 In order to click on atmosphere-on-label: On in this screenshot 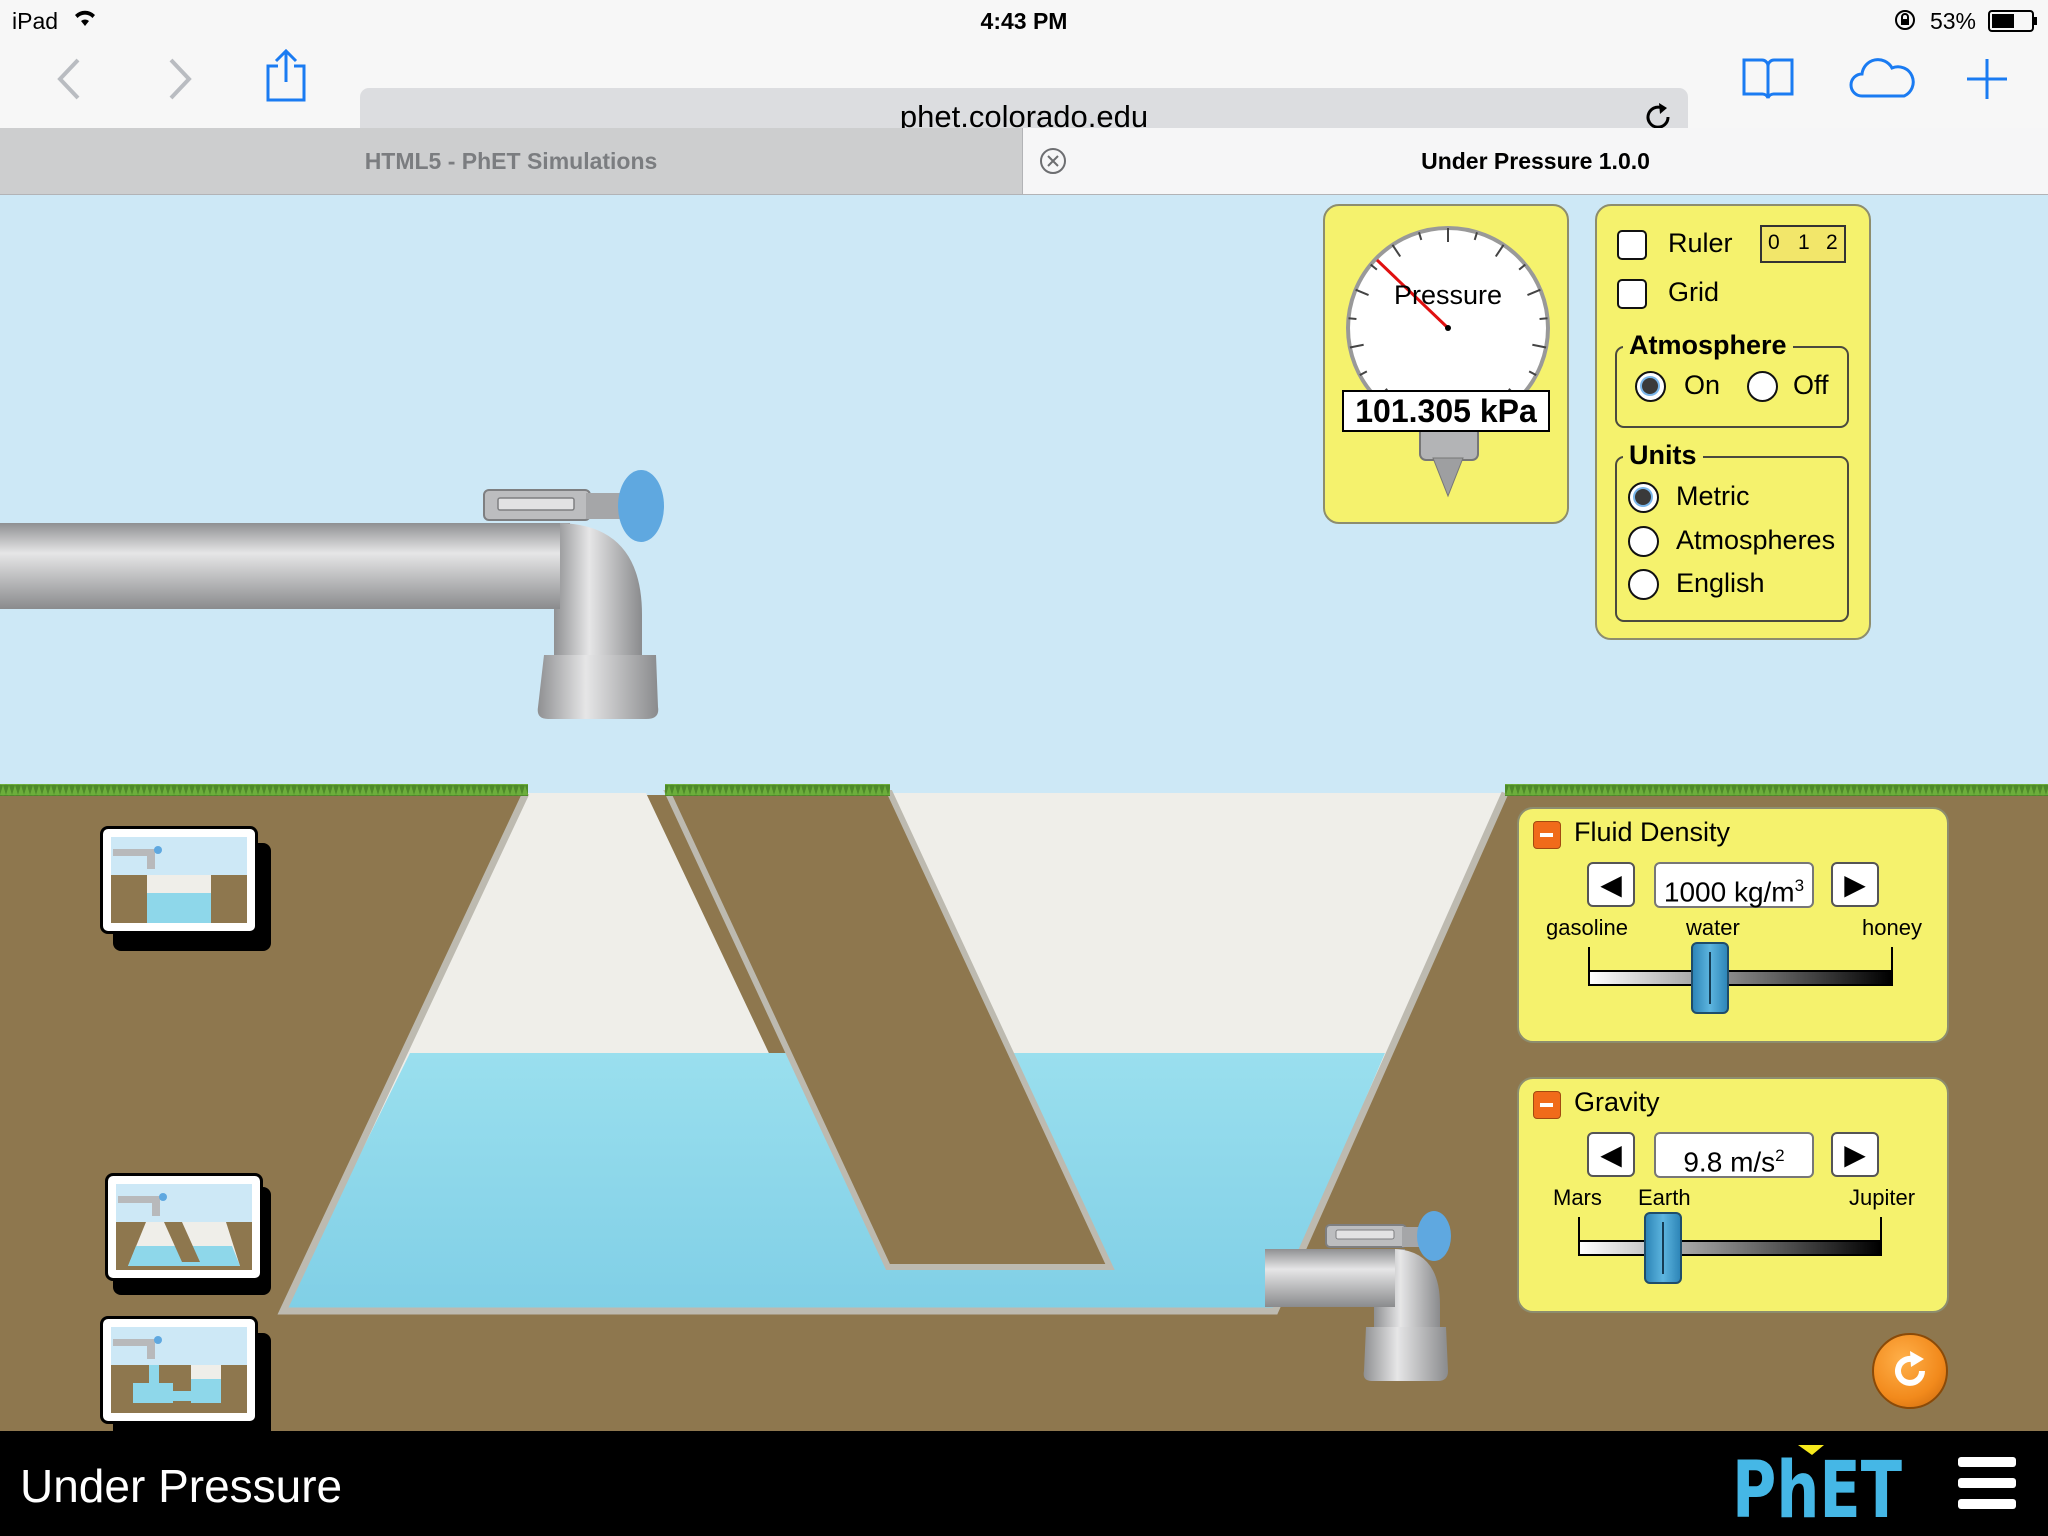, I will do `click(1702, 385)`.